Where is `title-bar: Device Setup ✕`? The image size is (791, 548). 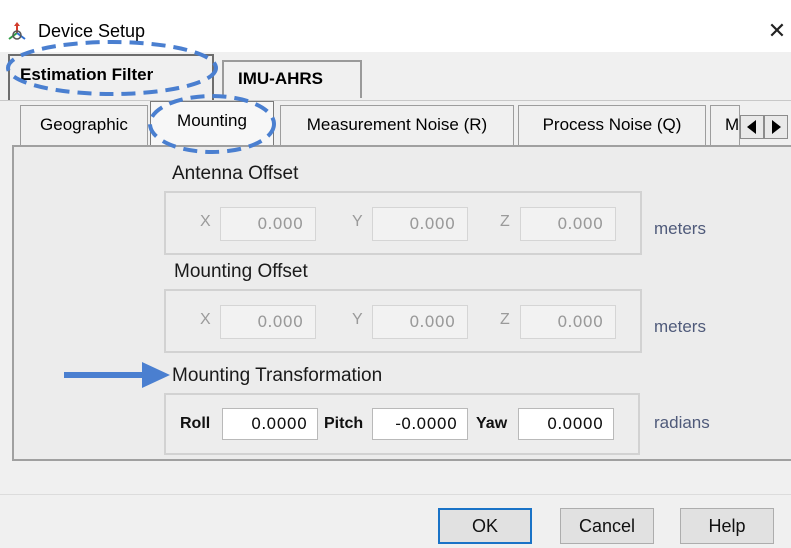
title-bar: Device Setup ✕ is located at coordinates (395, 32).